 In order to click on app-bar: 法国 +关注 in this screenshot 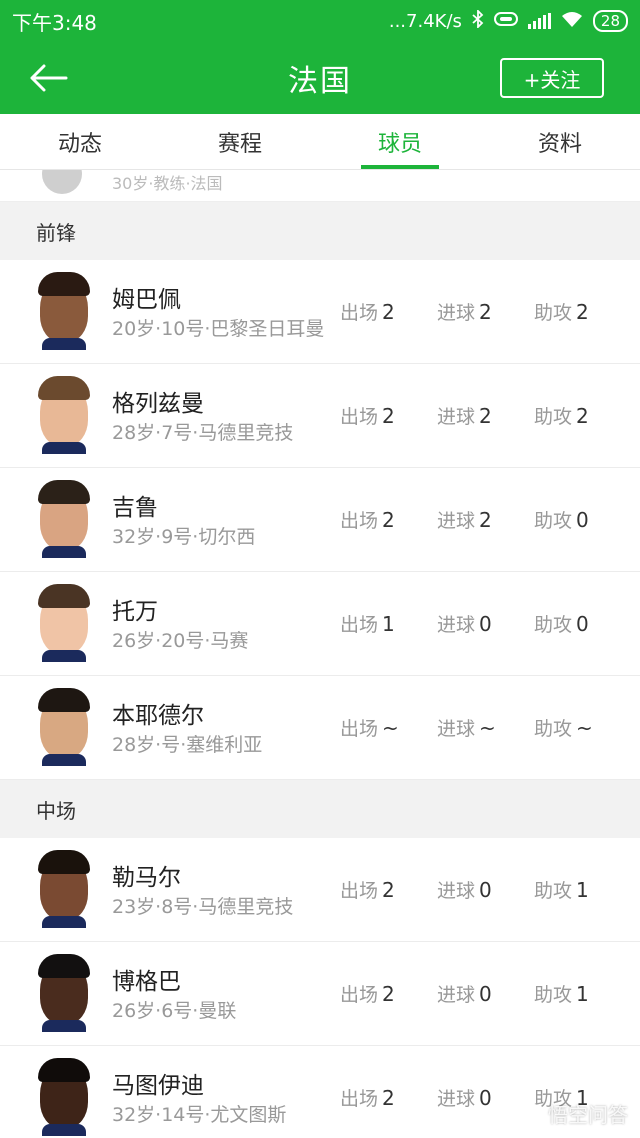, I will do `click(320, 78)`.